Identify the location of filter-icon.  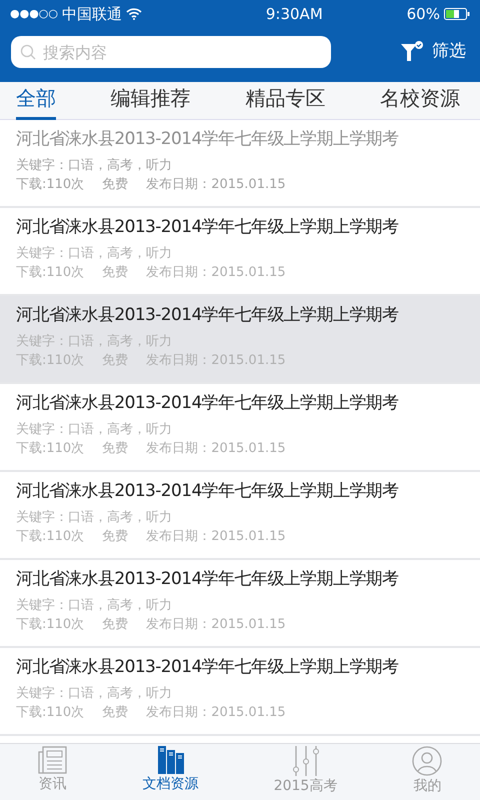
(412, 52).